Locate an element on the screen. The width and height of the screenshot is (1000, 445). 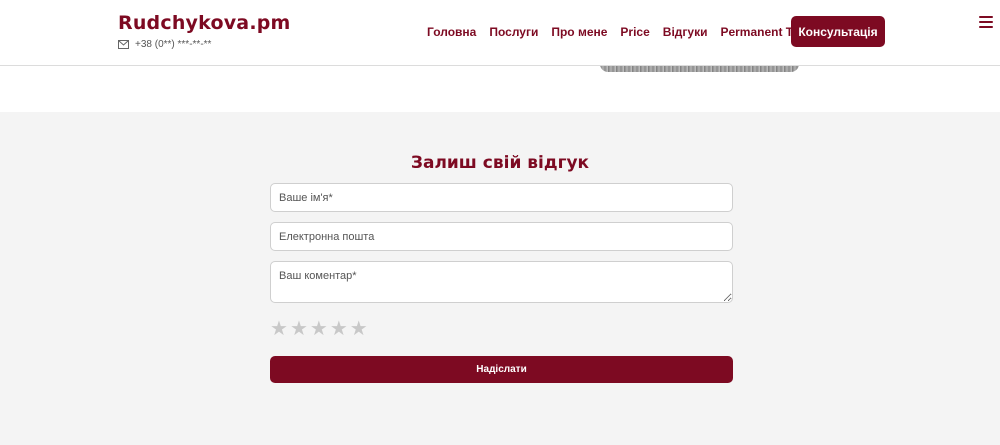
contact-phone: +38 (0**) ***-**-** is located at coordinates (164, 44).